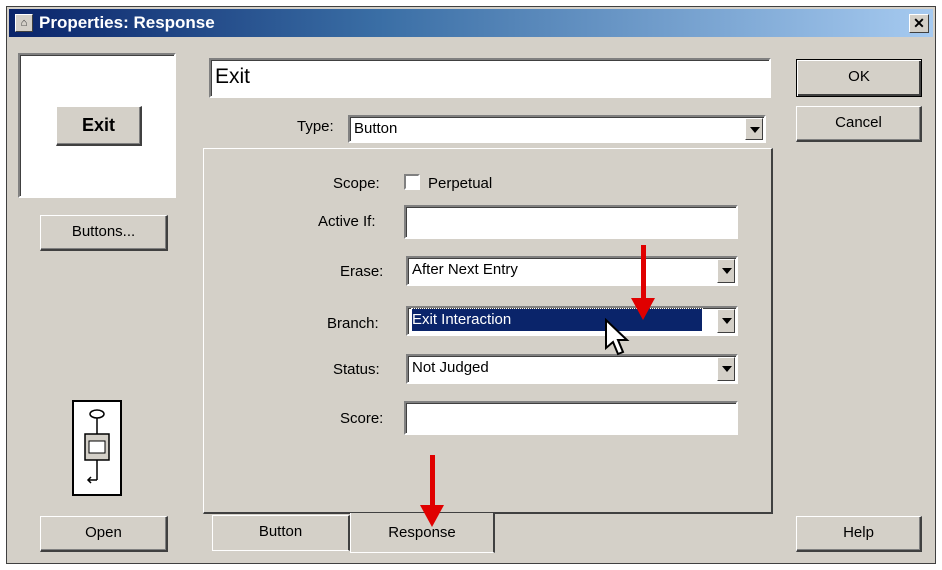 The image size is (942, 570). Describe the element at coordinates (24, 23) in the screenshot. I see `app-icon: ⌂` at that location.